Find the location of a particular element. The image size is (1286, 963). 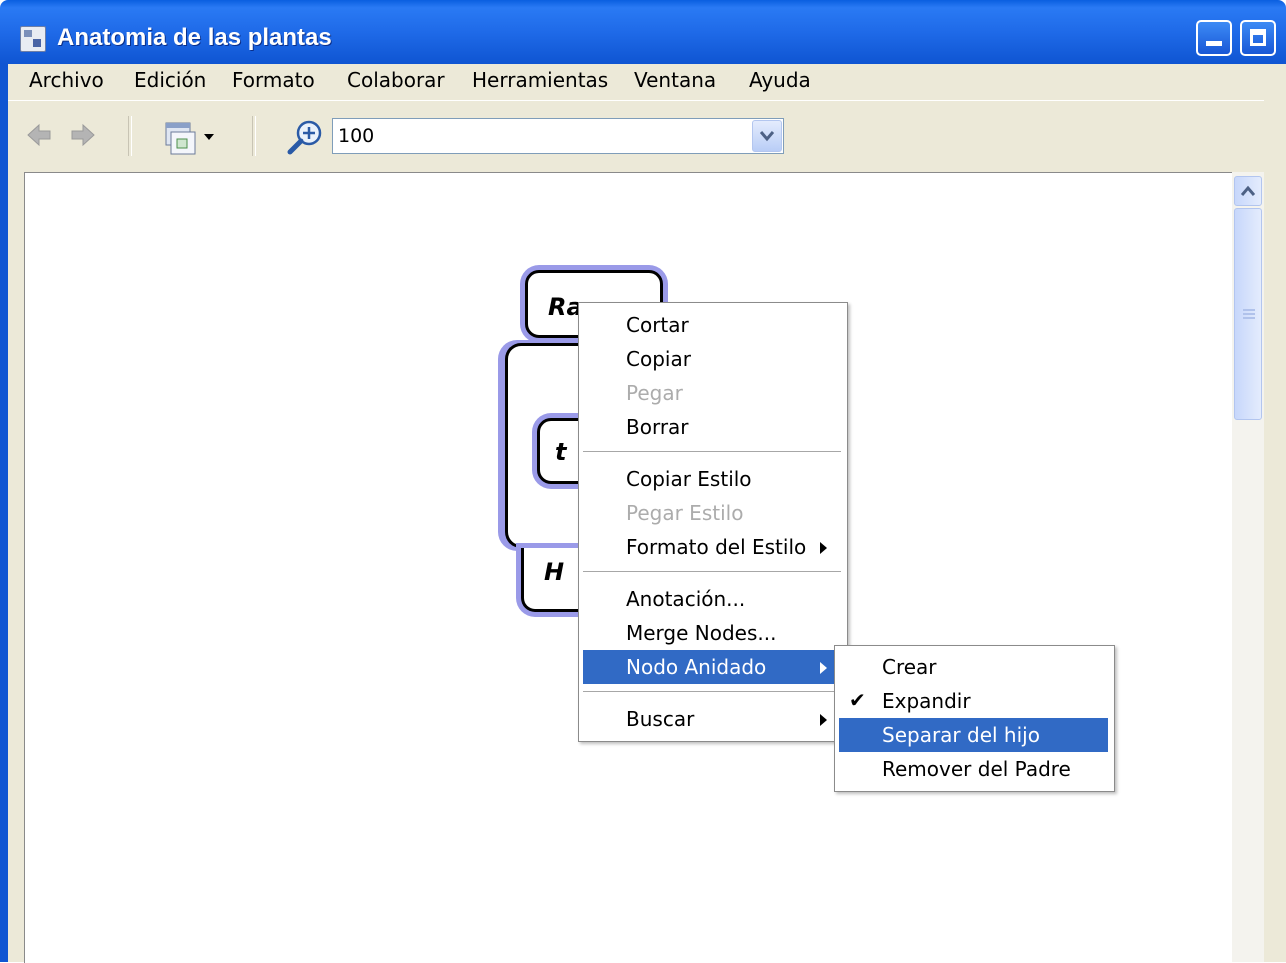

submenu-item-remover-padre: Remover del Padre is located at coordinates (974, 769).